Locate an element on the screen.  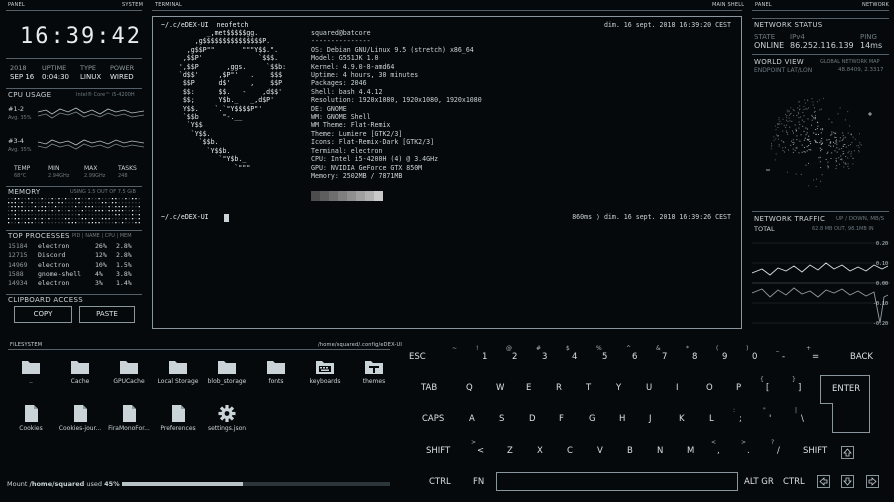
file-item: themes is located at coordinates (374, 371).